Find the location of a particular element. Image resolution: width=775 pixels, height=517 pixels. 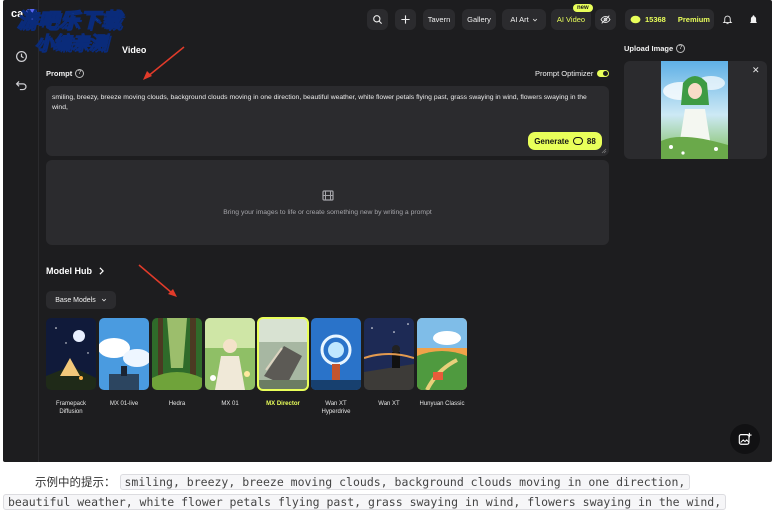

model-card-mx01: MX 01 is located at coordinates (230, 363).